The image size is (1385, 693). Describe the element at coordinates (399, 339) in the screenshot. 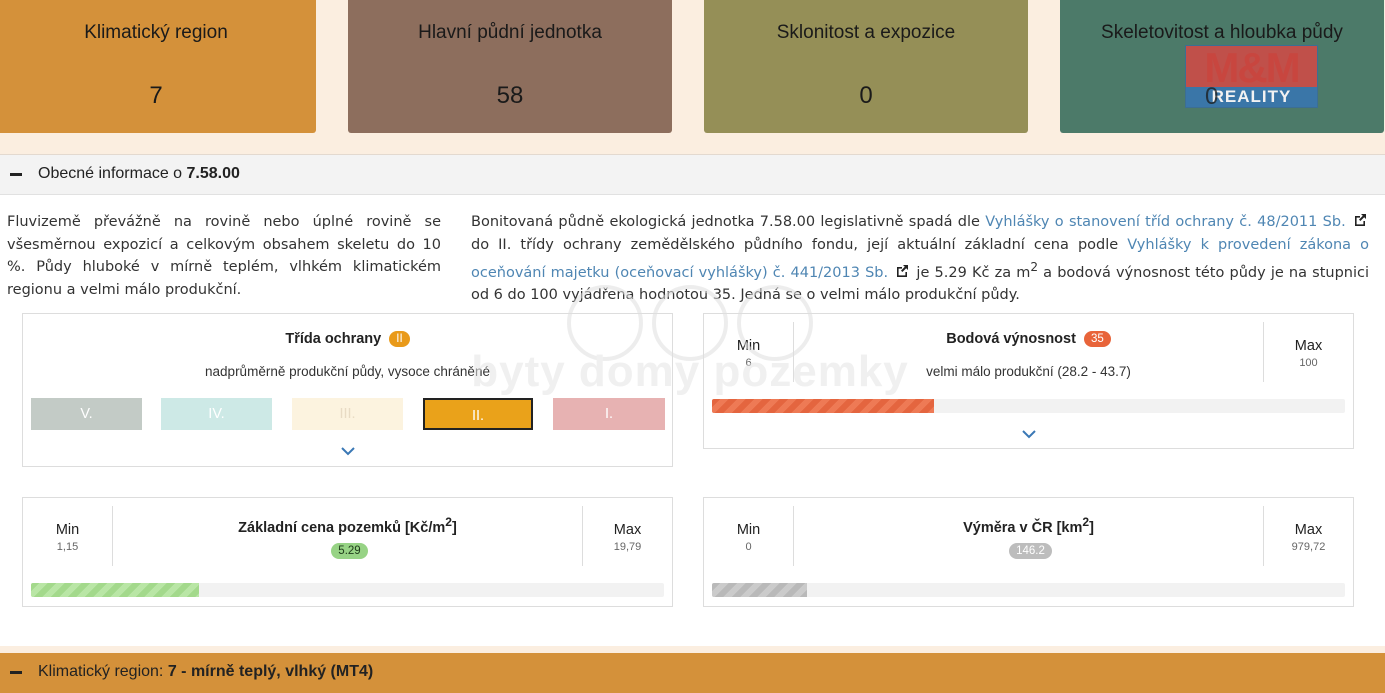

I see `protection-class-badge: II` at that location.